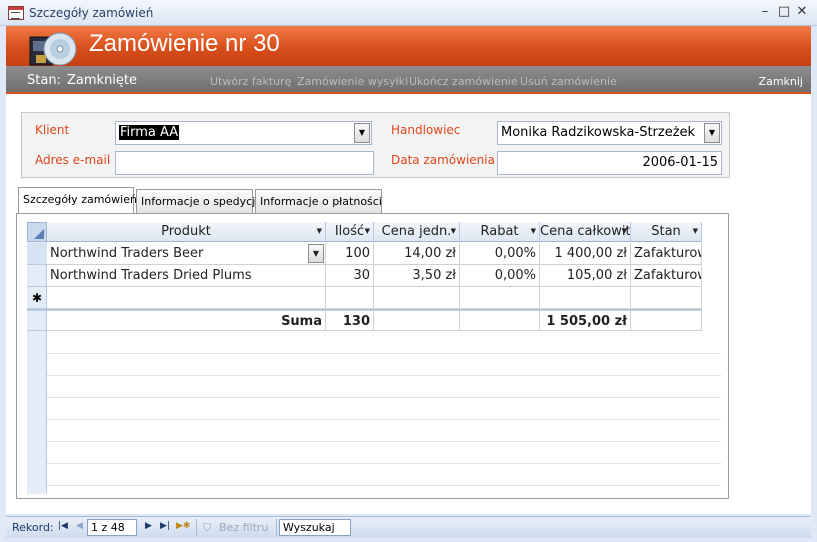 The image size is (817, 542). What do you see at coordinates (186, 320) in the screenshot?
I see `totals-label: Suma` at bounding box center [186, 320].